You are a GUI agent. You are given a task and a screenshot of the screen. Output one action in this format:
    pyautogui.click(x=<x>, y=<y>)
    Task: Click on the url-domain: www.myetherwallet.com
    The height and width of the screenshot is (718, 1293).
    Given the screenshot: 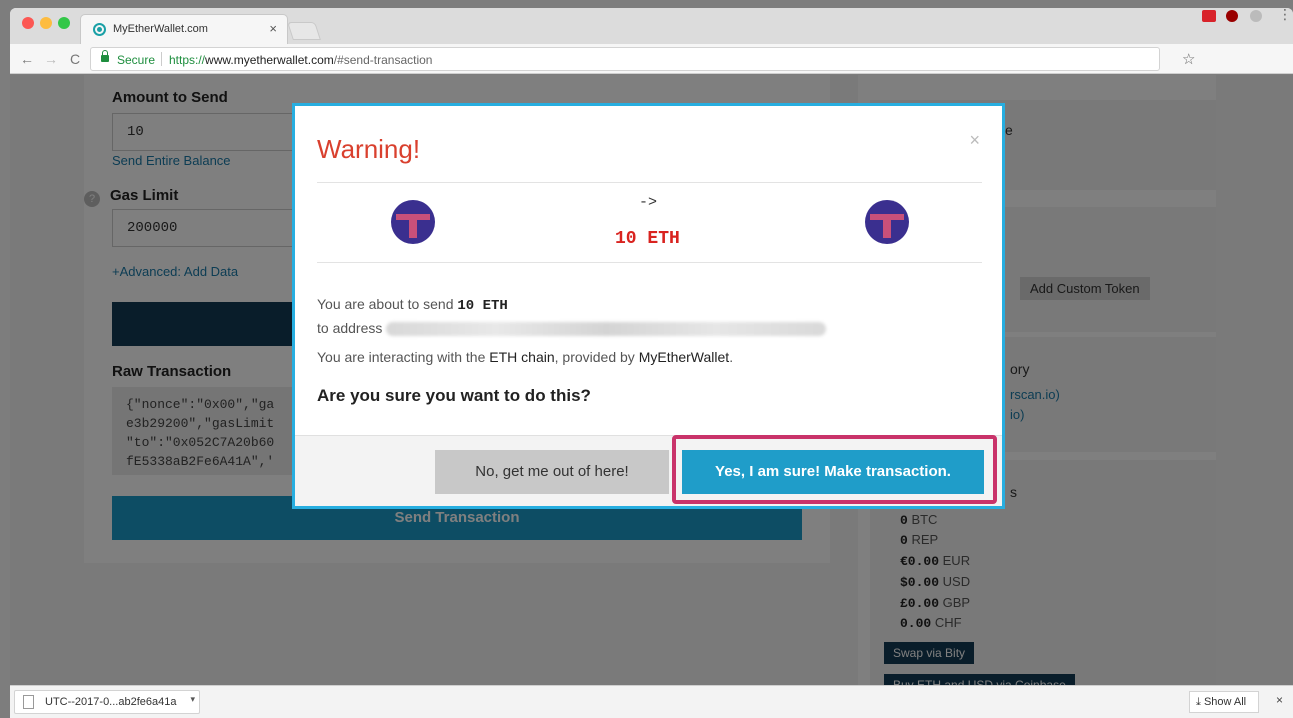 What is the action you would take?
    pyautogui.click(x=269, y=60)
    